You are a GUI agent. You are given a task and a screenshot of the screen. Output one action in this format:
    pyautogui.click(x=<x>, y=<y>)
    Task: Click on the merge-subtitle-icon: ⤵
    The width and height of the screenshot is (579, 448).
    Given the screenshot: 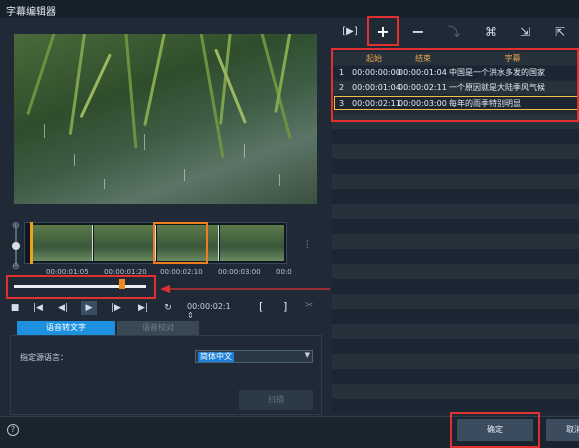 What is the action you would take?
    pyautogui.click(x=453, y=32)
    